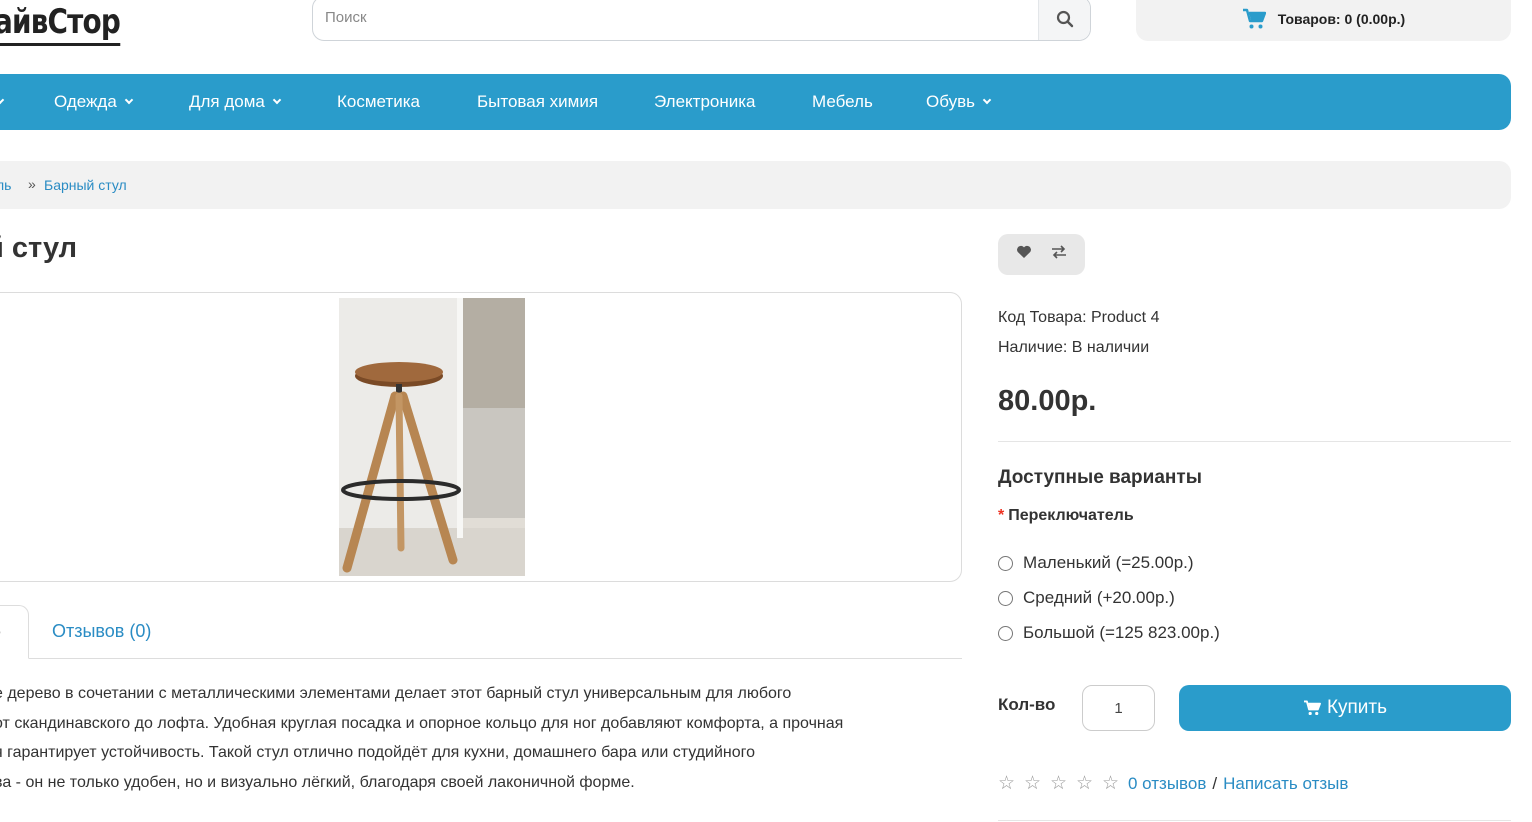 The width and height of the screenshot is (1532, 822). Describe the element at coordinates (1005, 598) in the screenshot. I see `option-medium-radio` at that location.